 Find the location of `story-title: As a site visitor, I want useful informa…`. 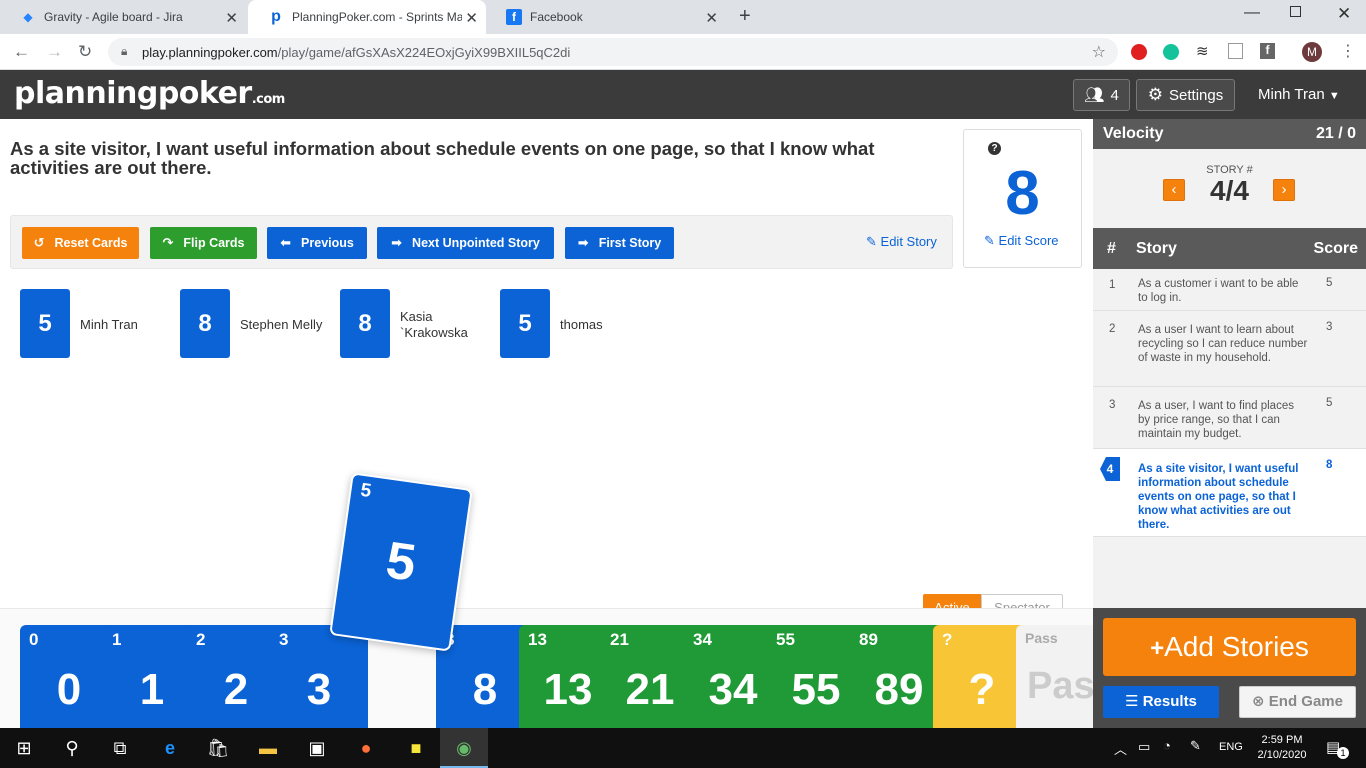

story-title: As a site visitor, I want useful informa… is located at coordinates (442, 158).